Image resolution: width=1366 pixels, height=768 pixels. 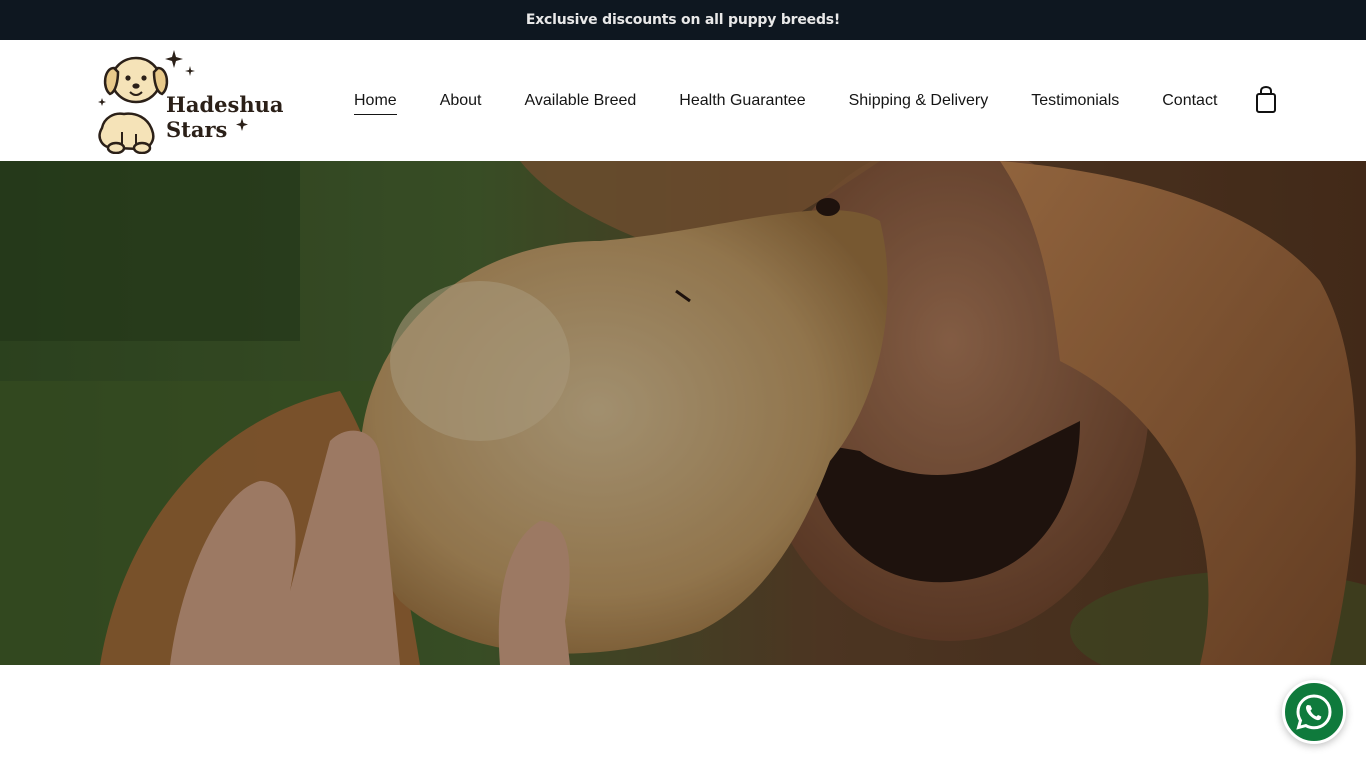 I want to click on nav-health-guarantee: Health Guarantee, so click(x=742, y=101).